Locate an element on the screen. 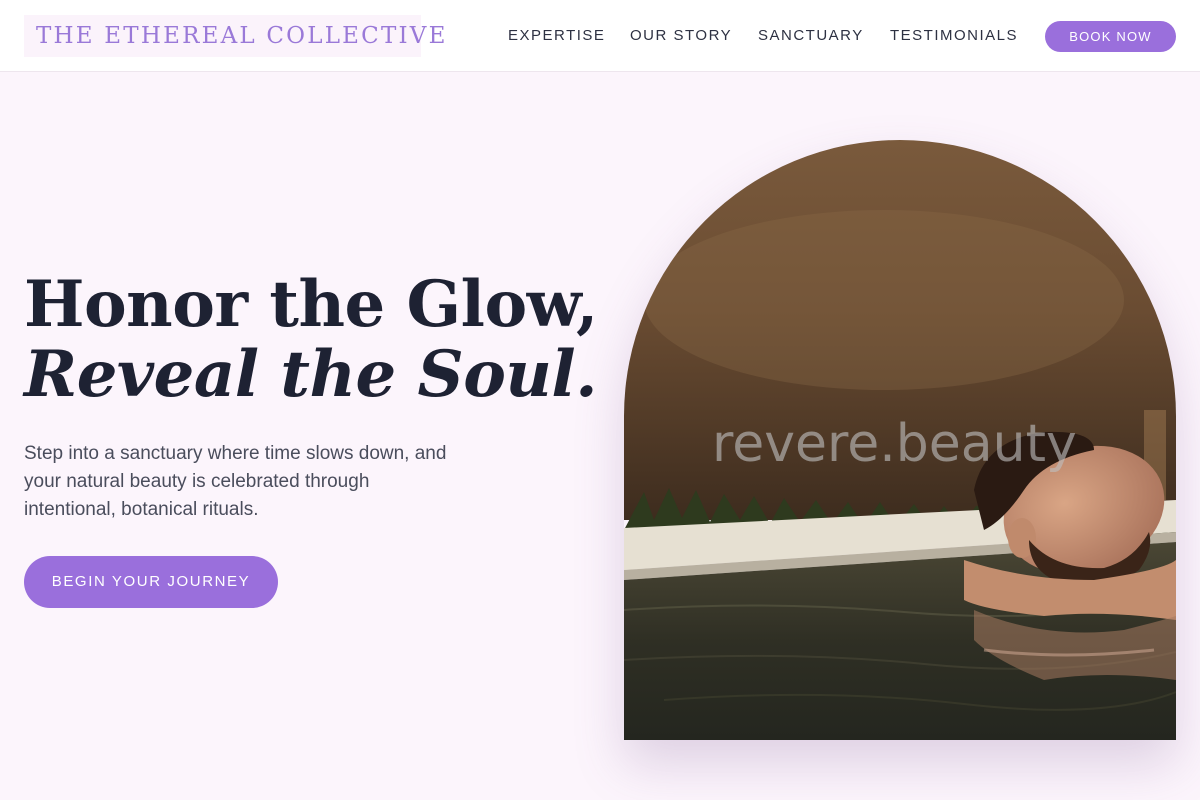 This screenshot has width=1200, height=800. hero-title-line-2: Reveal the Soul. is located at coordinates (310, 374).